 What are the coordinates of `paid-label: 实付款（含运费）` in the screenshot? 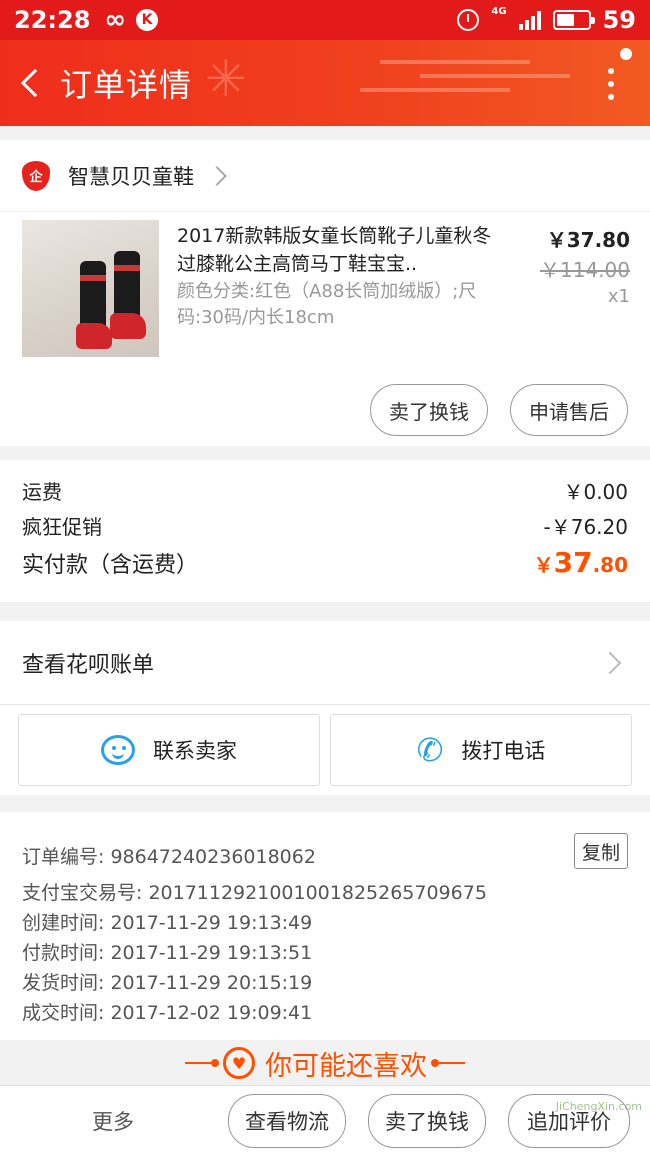 It's located at (110, 565).